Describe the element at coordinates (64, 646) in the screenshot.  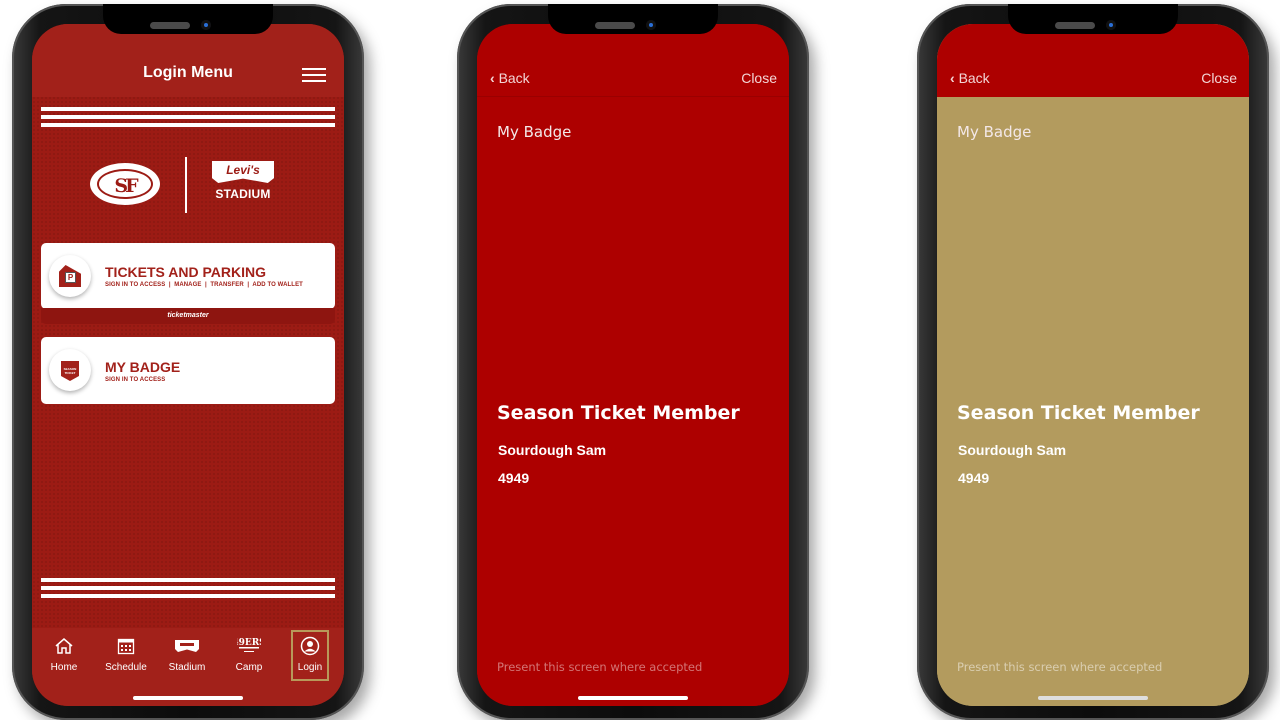
I see `home-icon` at that location.